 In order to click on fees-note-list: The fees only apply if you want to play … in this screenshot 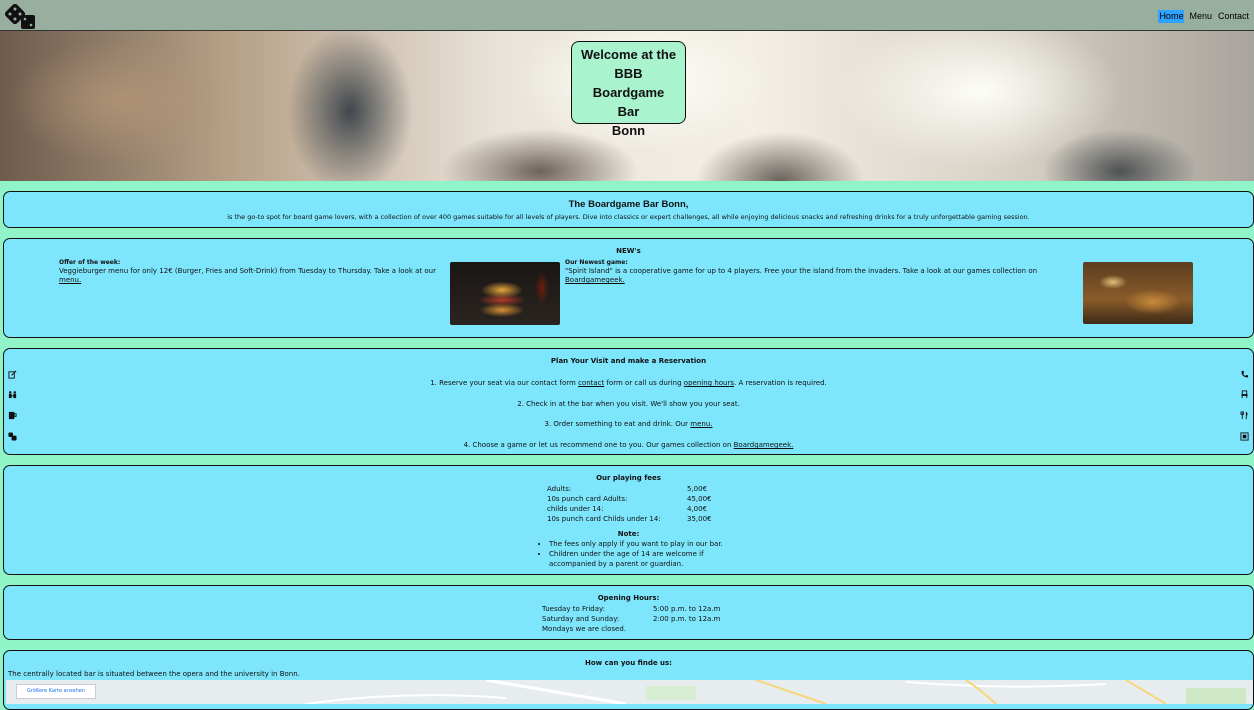, I will do `click(629, 554)`.